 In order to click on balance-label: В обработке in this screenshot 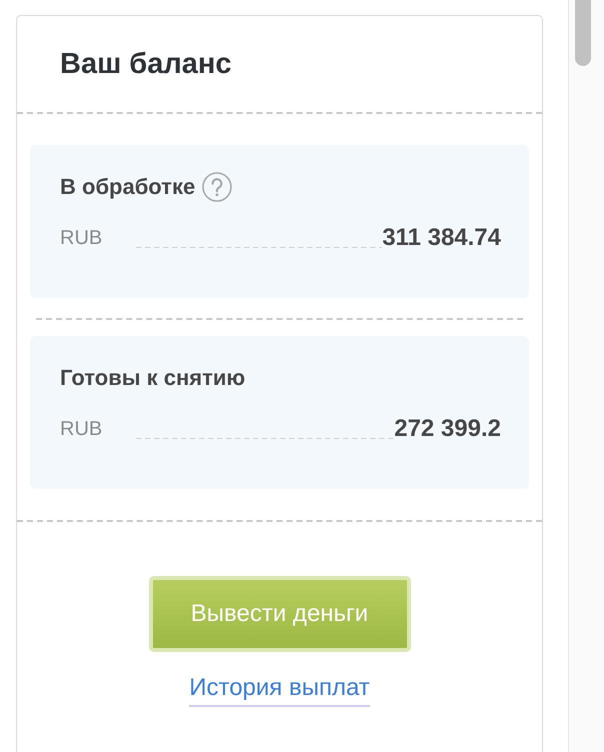, I will do `click(128, 187)`.